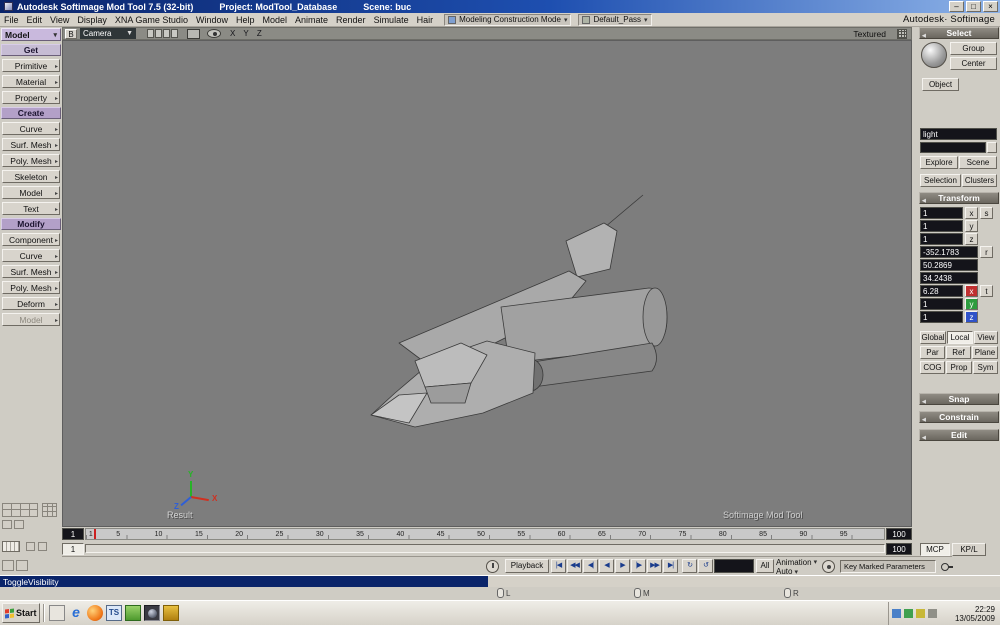 The width and height of the screenshot is (1000, 625). What do you see at coordinates (908, 613) in the screenshot?
I see `tray-icon-antivirus` at bounding box center [908, 613].